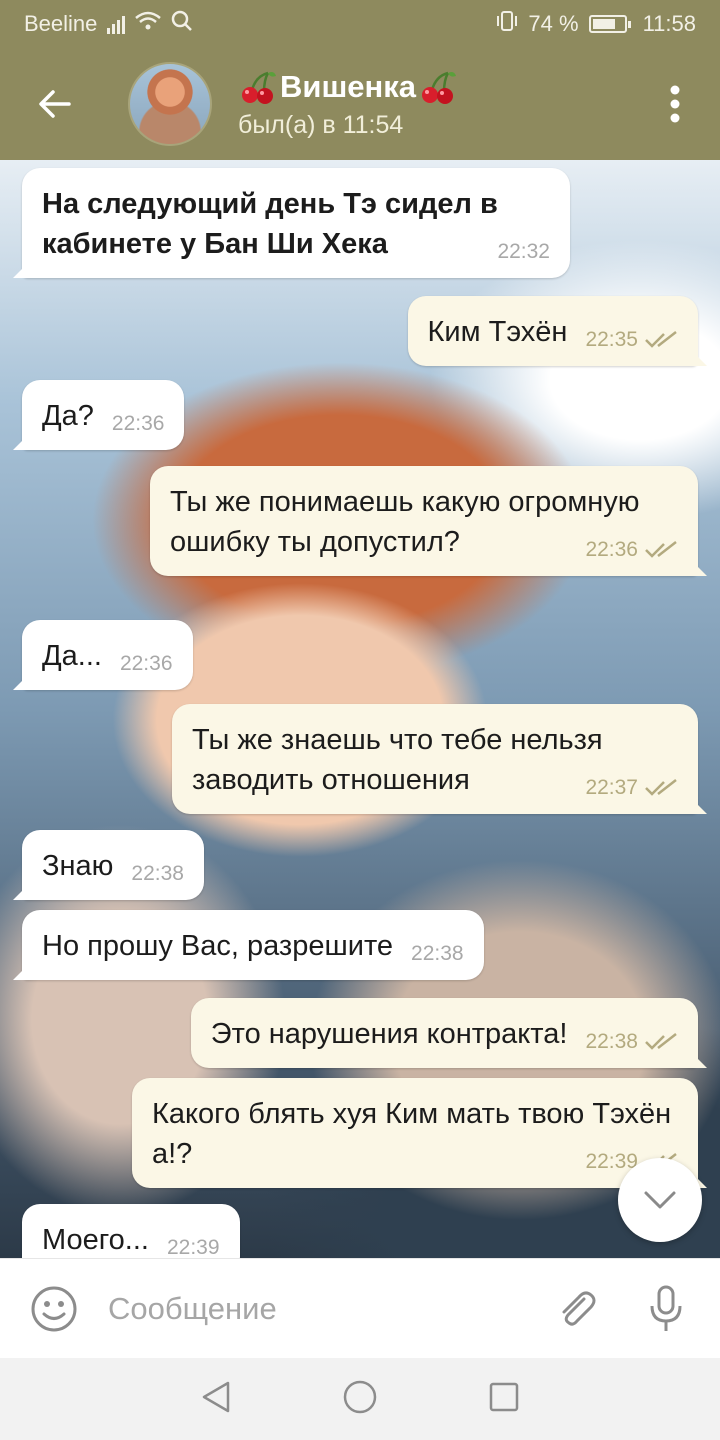 The image size is (720, 1440). I want to click on contact-name: Вишенка, so click(348, 86).